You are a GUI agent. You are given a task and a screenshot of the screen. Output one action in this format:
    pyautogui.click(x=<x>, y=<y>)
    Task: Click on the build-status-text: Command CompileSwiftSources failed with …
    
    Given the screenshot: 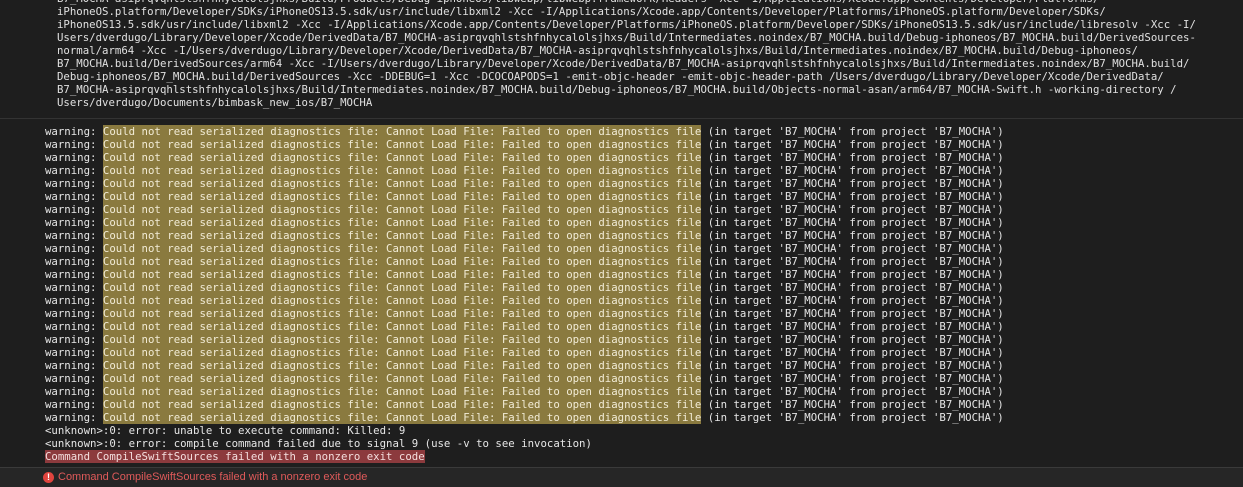 What is the action you would take?
    pyautogui.click(x=213, y=477)
    